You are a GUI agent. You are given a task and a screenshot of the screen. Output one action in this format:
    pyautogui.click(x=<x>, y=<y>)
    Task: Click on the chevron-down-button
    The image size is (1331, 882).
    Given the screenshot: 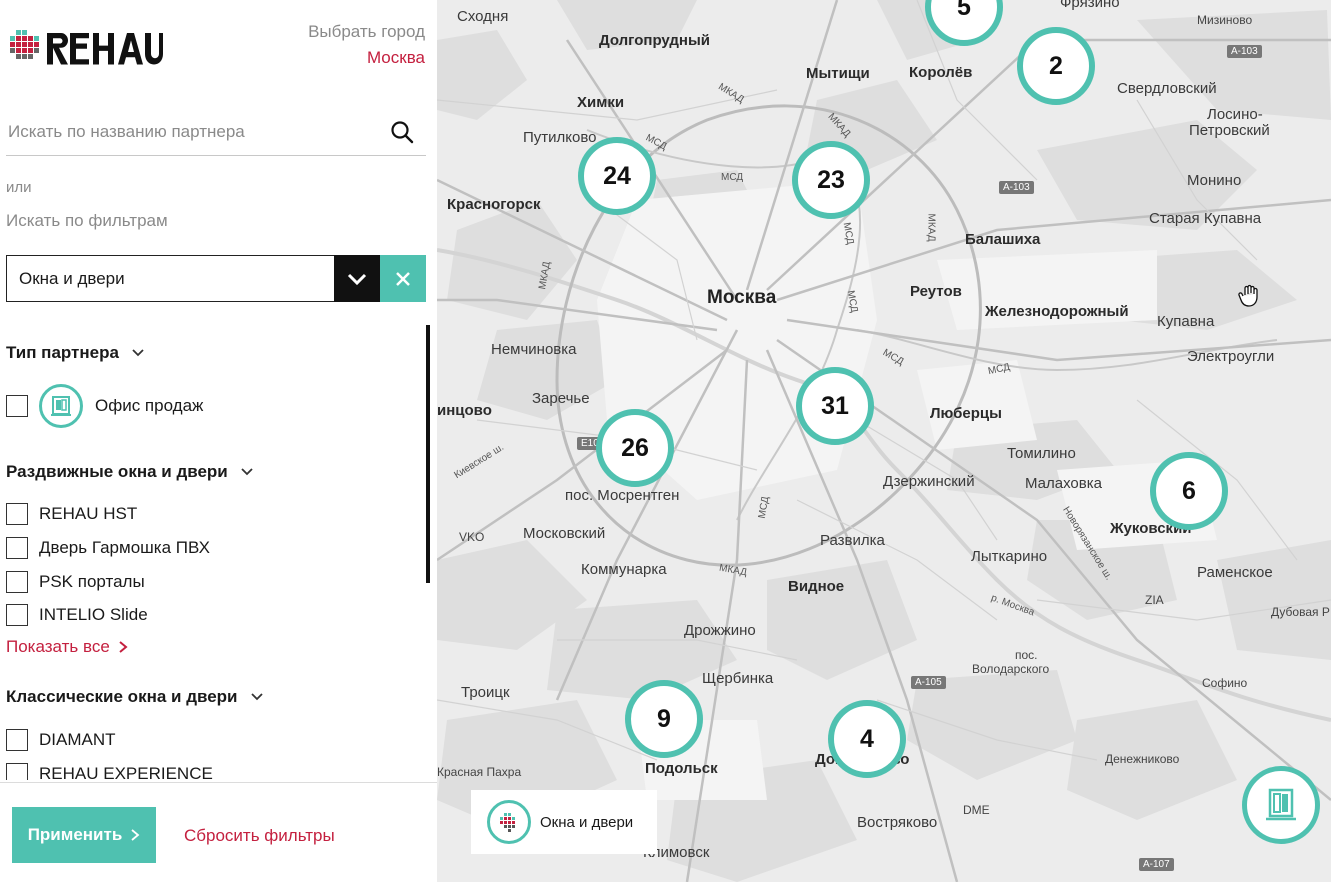 What is the action you would take?
    pyautogui.click(x=357, y=278)
    